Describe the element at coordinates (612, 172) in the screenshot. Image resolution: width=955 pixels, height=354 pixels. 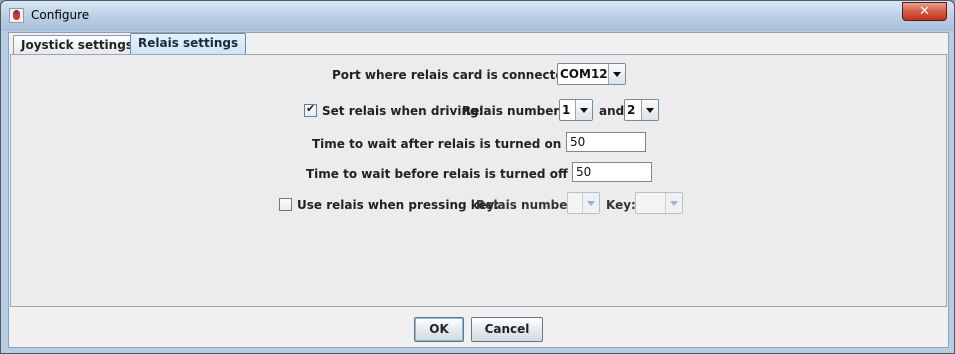
I see `wait-off-input` at that location.